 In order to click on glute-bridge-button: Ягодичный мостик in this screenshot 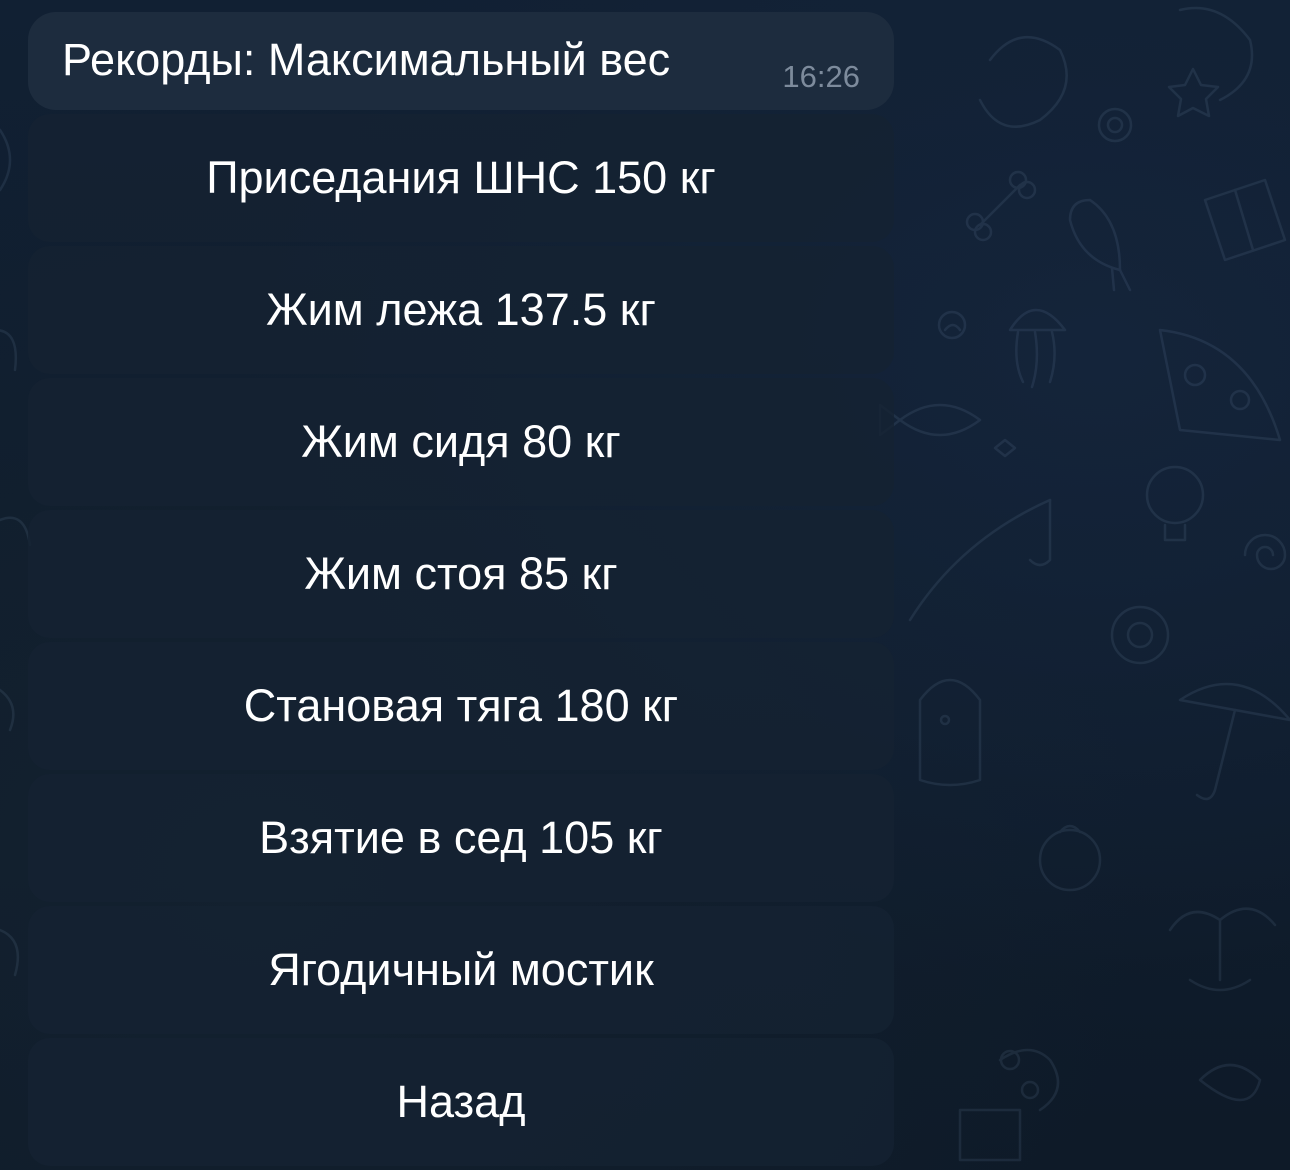, I will do `click(461, 970)`.